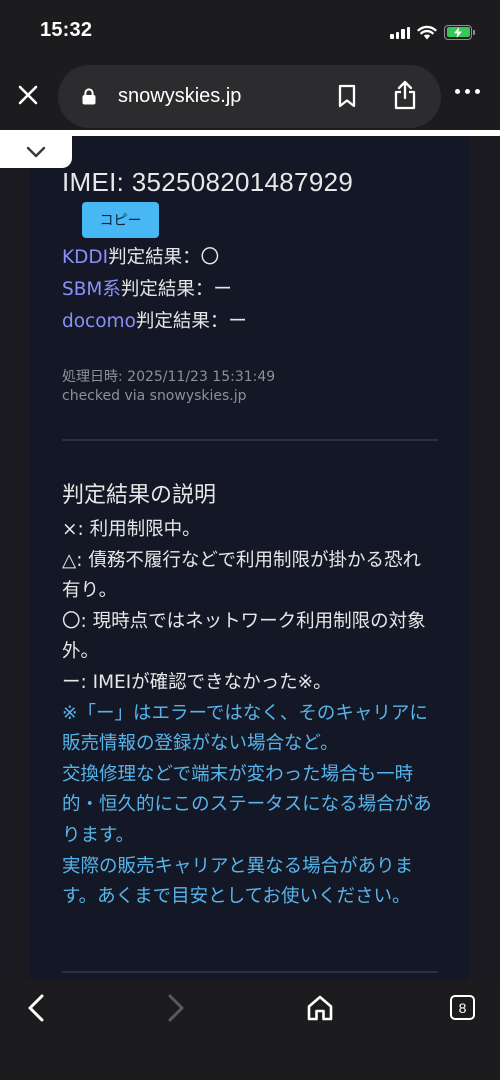  I want to click on legend-risk: △: 債務不履行などで利用制限が掛かる恐れ有り。, so click(241, 575).